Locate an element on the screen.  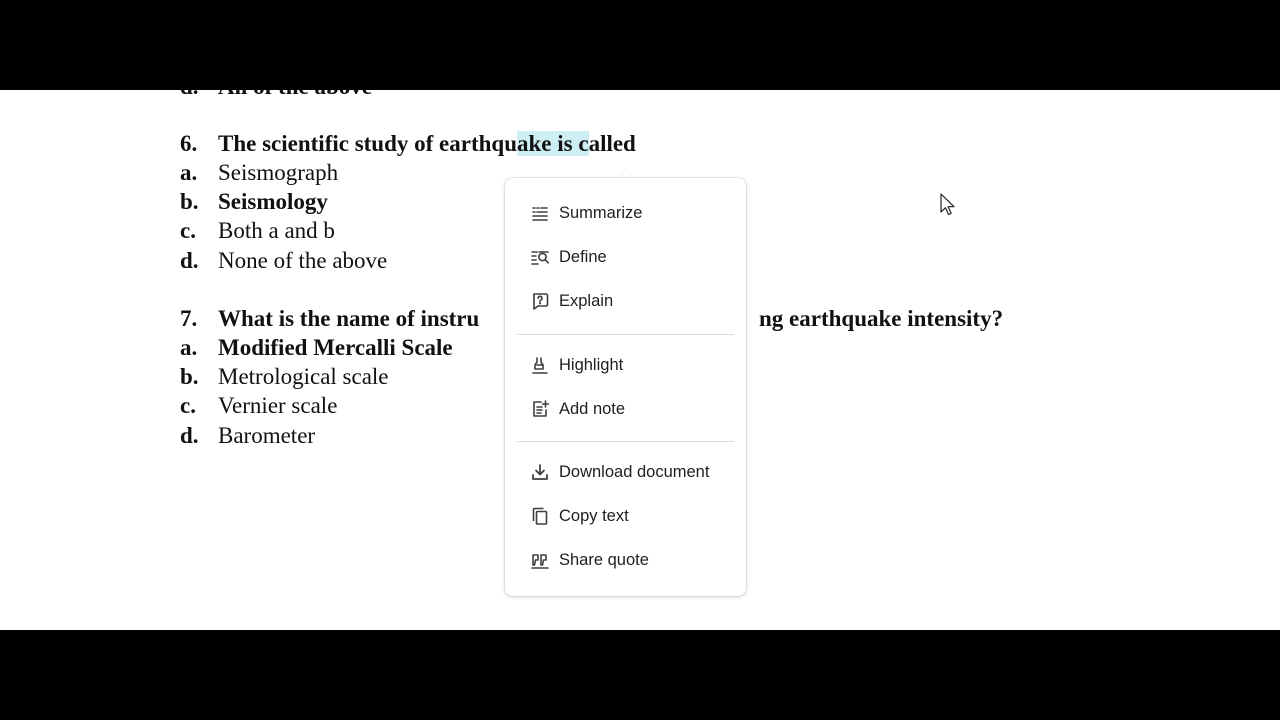
menu-item-label: Add note is located at coordinates (592, 408).